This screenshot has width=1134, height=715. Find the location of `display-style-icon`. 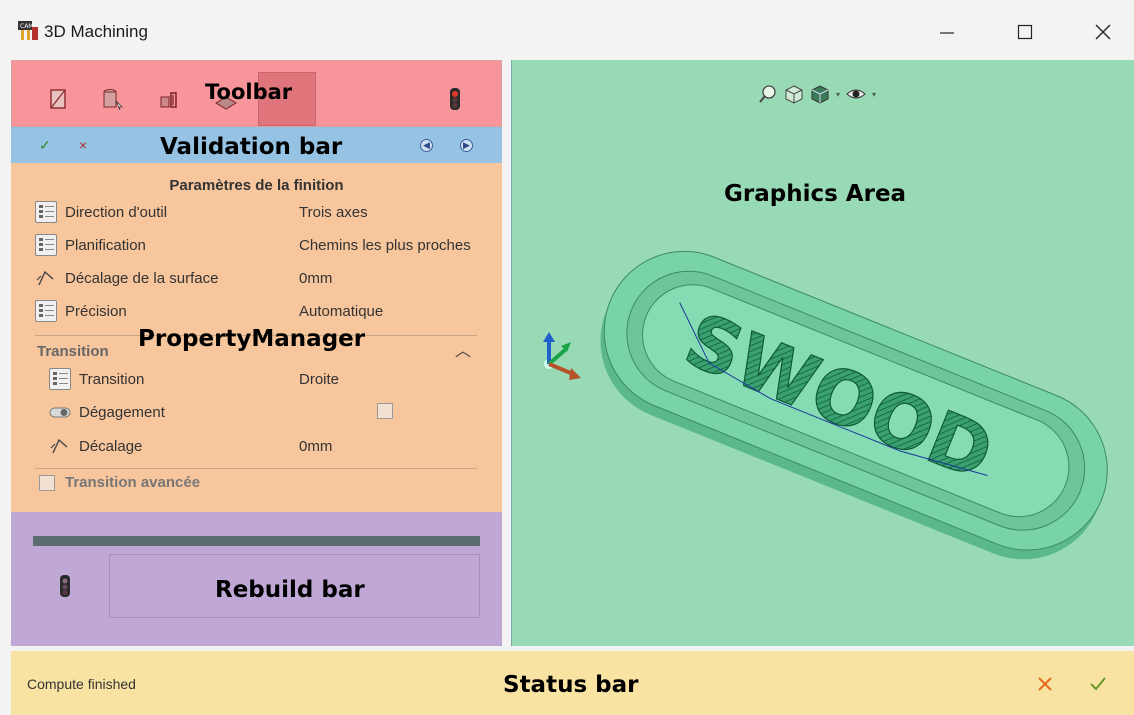

display-style-icon is located at coordinates (820, 94).